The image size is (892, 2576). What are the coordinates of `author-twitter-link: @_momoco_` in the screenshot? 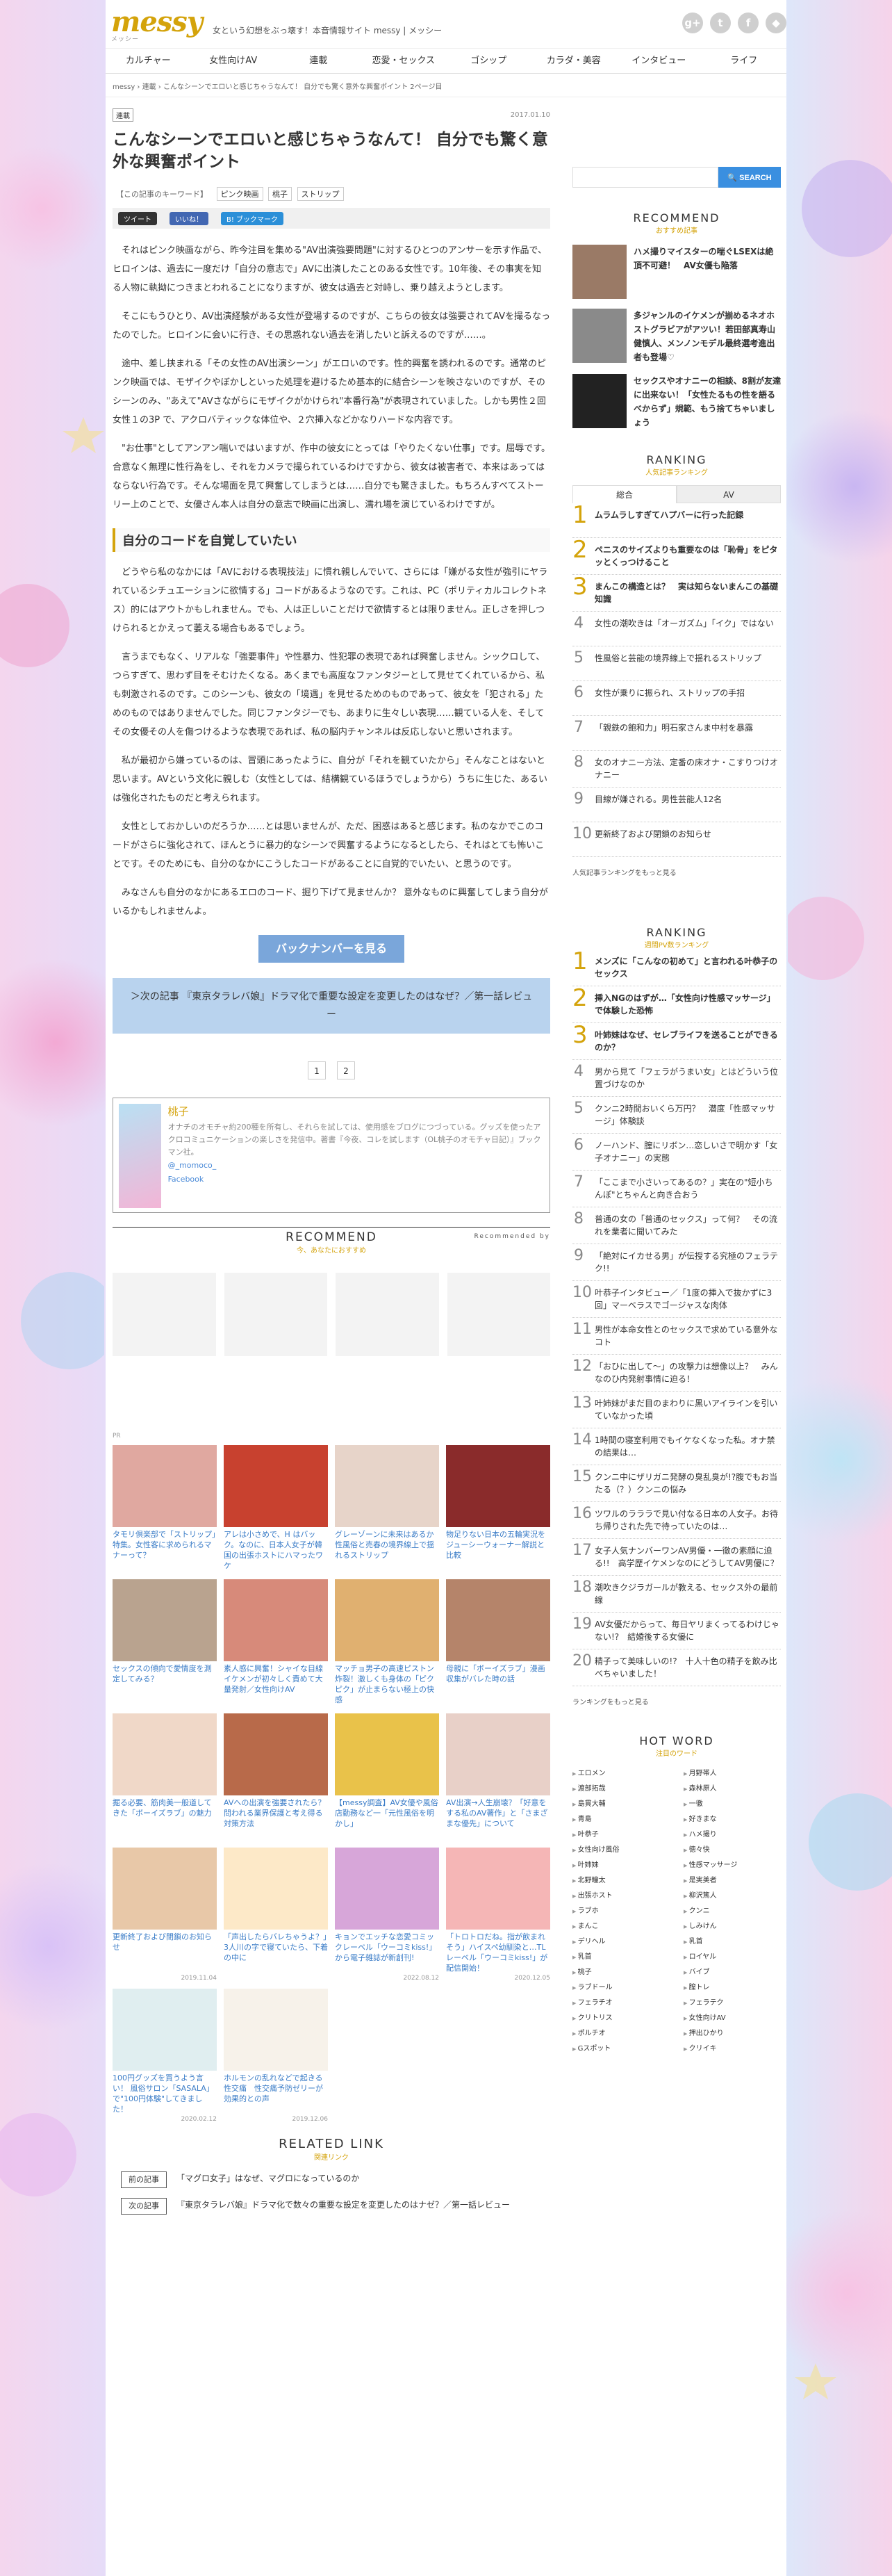 It's located at (356, 1166).